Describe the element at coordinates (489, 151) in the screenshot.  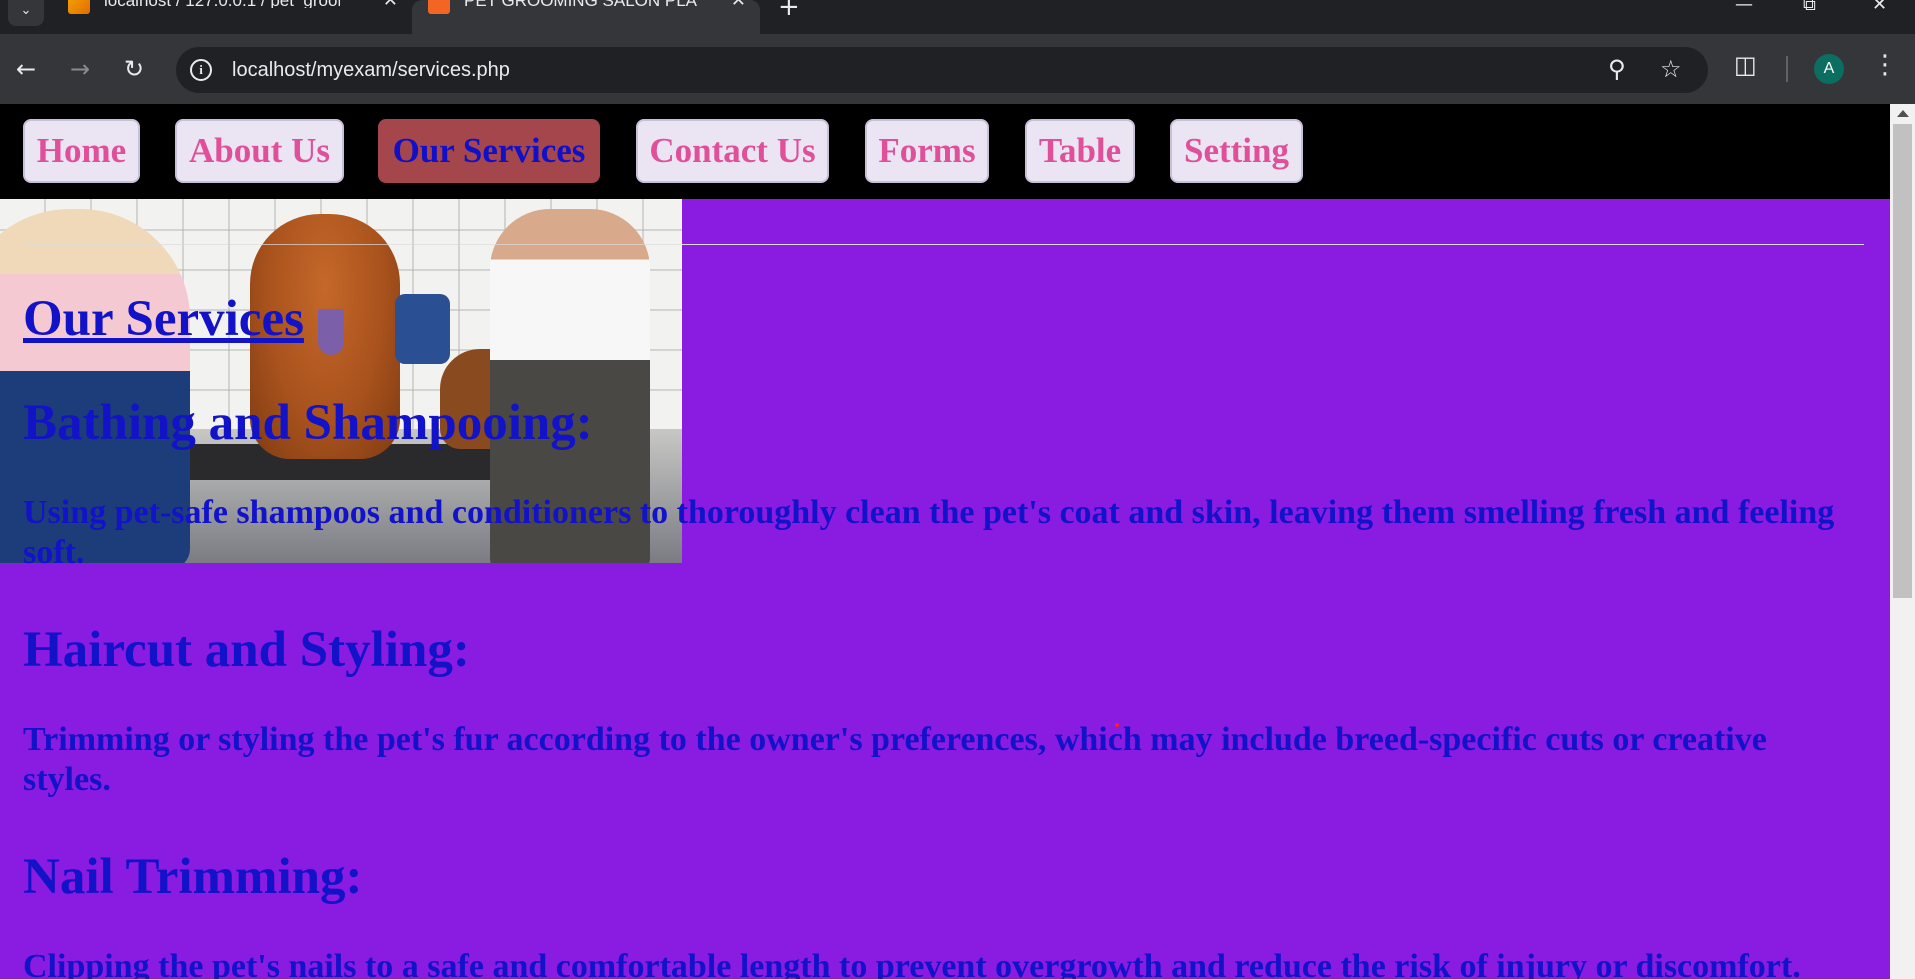
I see `nav-our-services: Our Services` at that location.